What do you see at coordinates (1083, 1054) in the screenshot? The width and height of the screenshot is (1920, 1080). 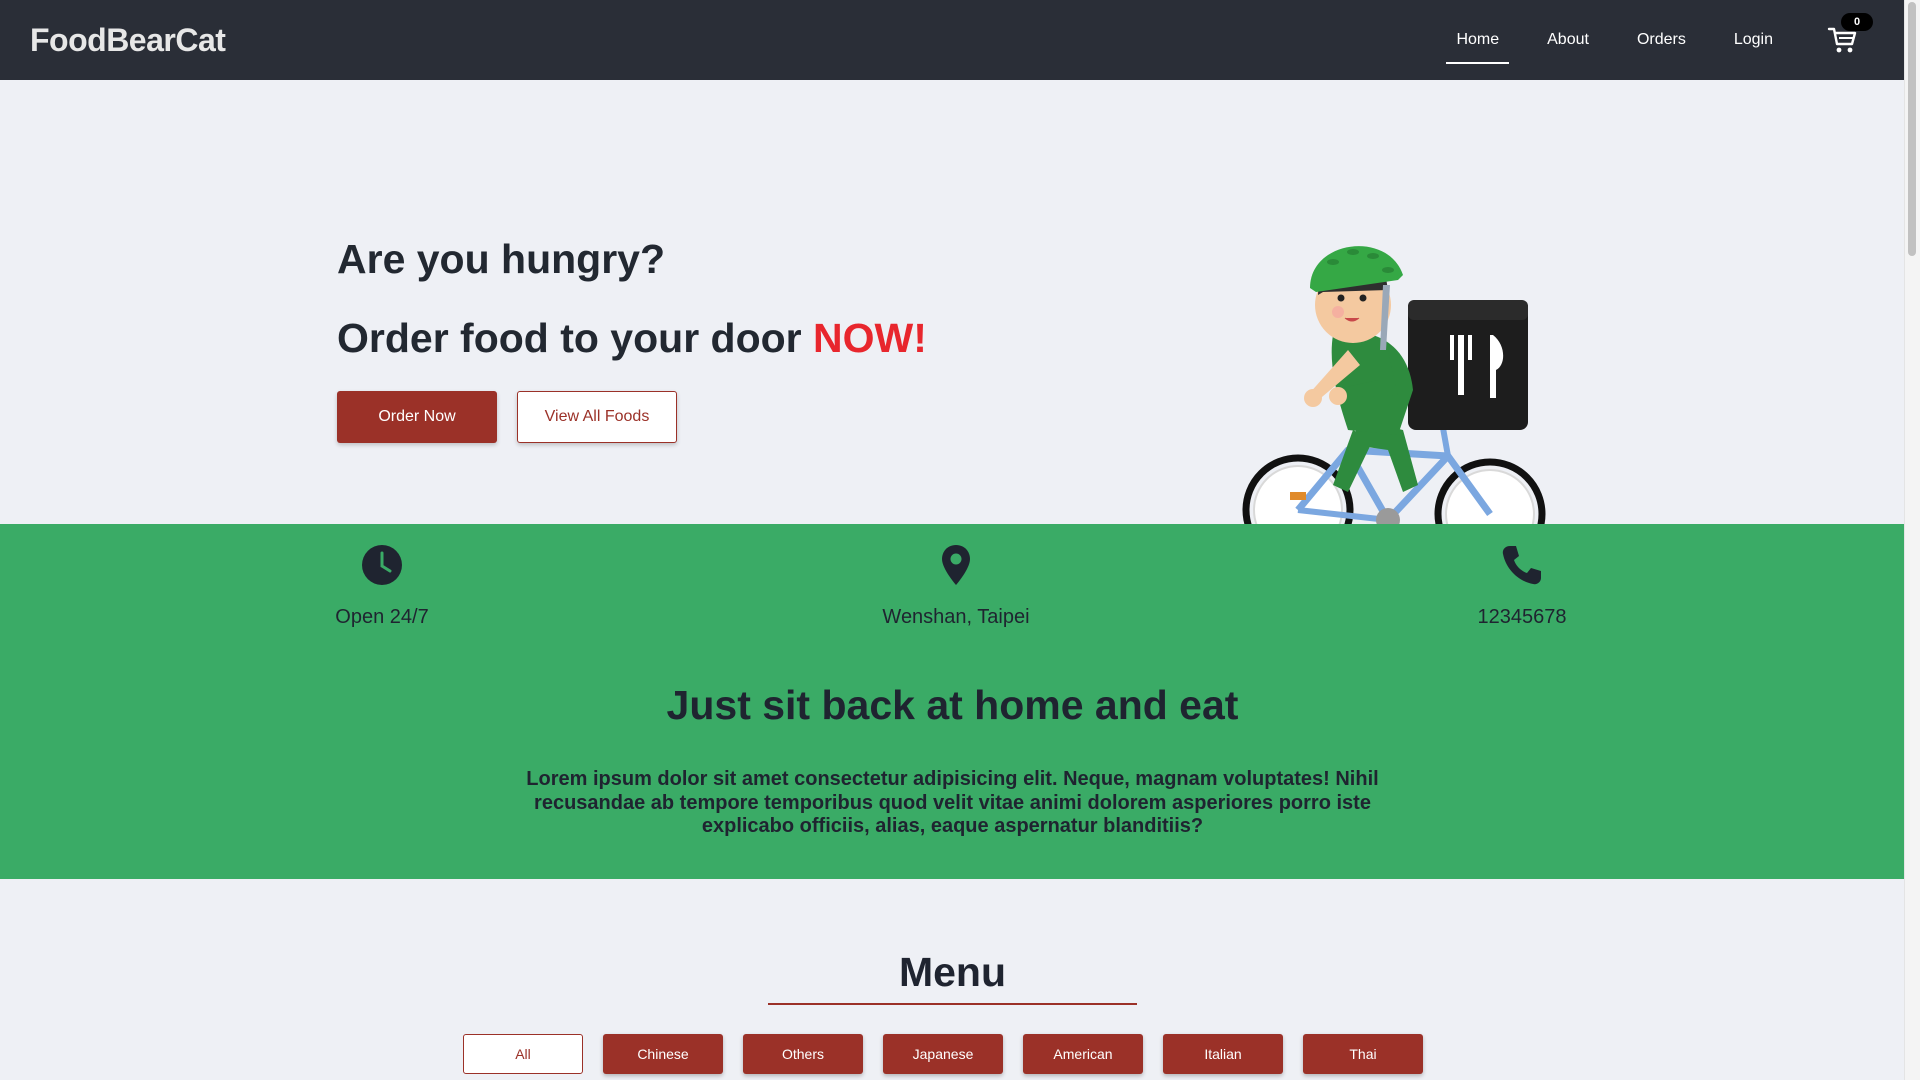 I see `filter-american-button: American` at bounding box center [1083, 1054].